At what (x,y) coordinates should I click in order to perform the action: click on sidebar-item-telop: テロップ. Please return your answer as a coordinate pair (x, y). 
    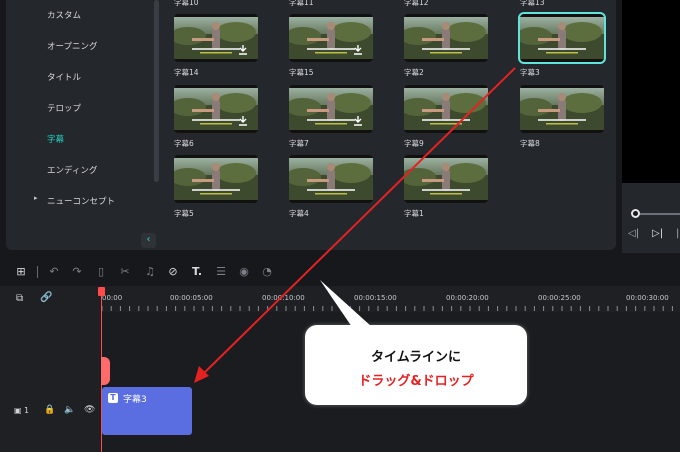
    Looking at the image, I should click on (81, 108).